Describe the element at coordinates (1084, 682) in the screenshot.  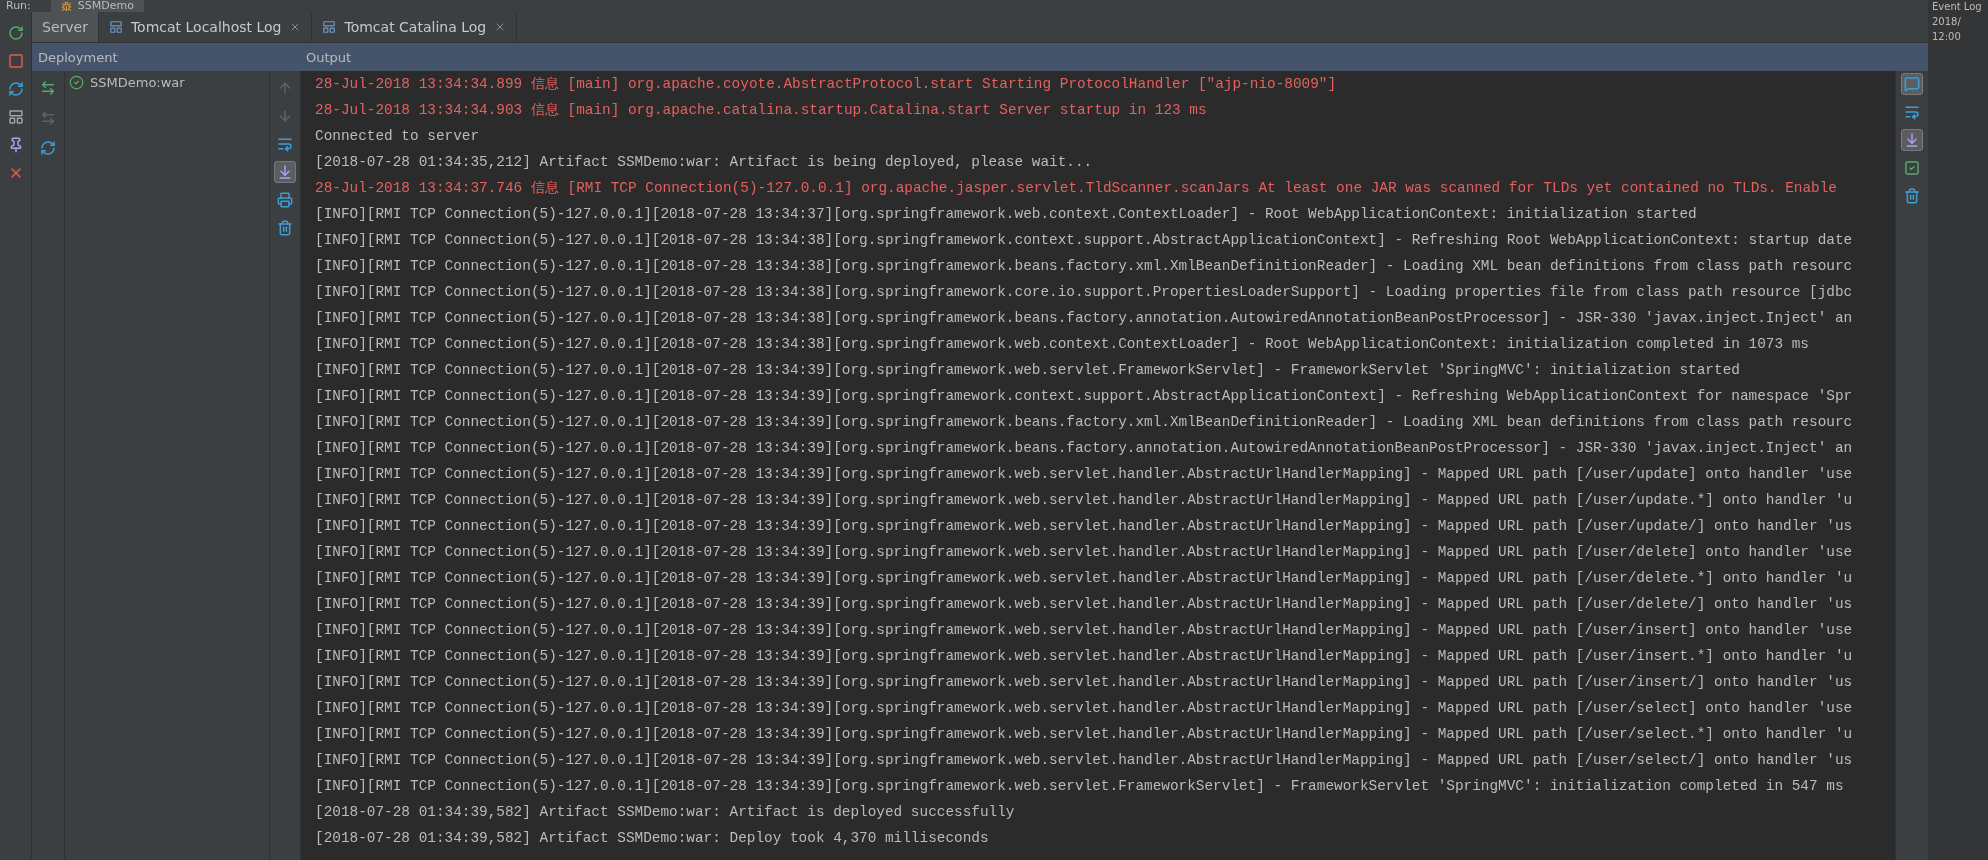
I see `log-line: [INFO][RMI TCP Connection(5)-127.0.0.1][2018-07-28 13:34:39][org.springframework.web.servlet.handler.AbstractUrlHandlerMapping] - Mapped URL path [/user/insert/] onto handler 'us` at that location.